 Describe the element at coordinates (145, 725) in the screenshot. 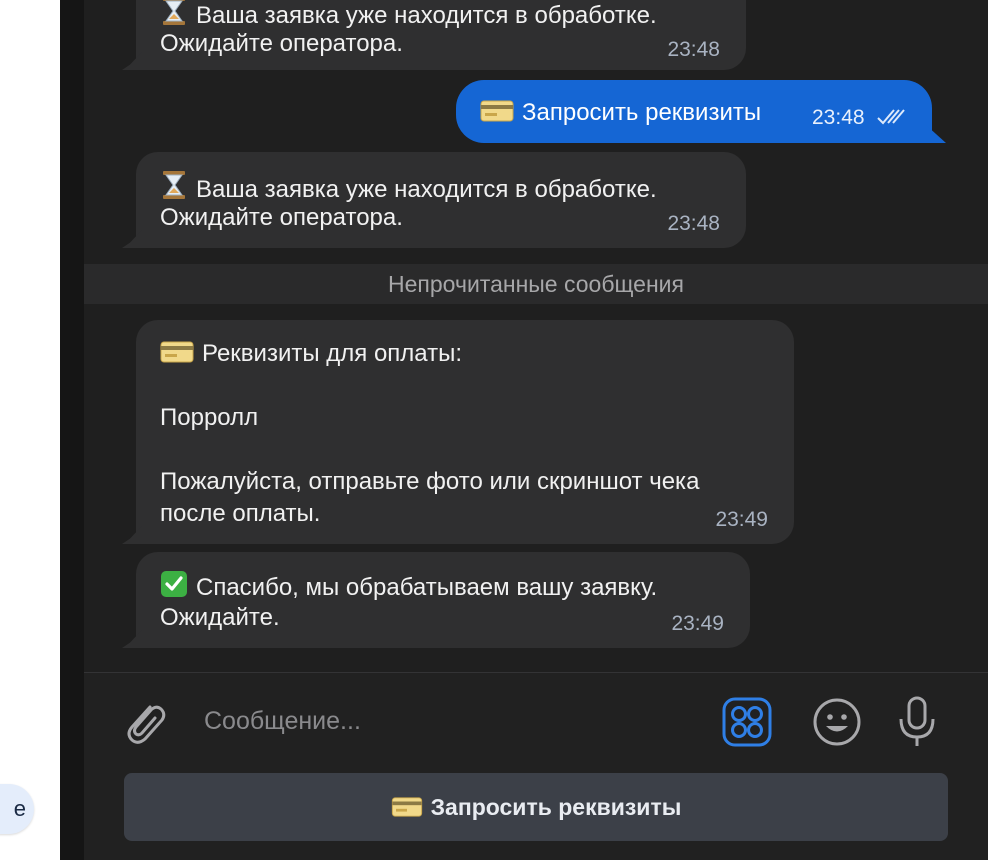

I see `attach-paperclip-icon` at that location.